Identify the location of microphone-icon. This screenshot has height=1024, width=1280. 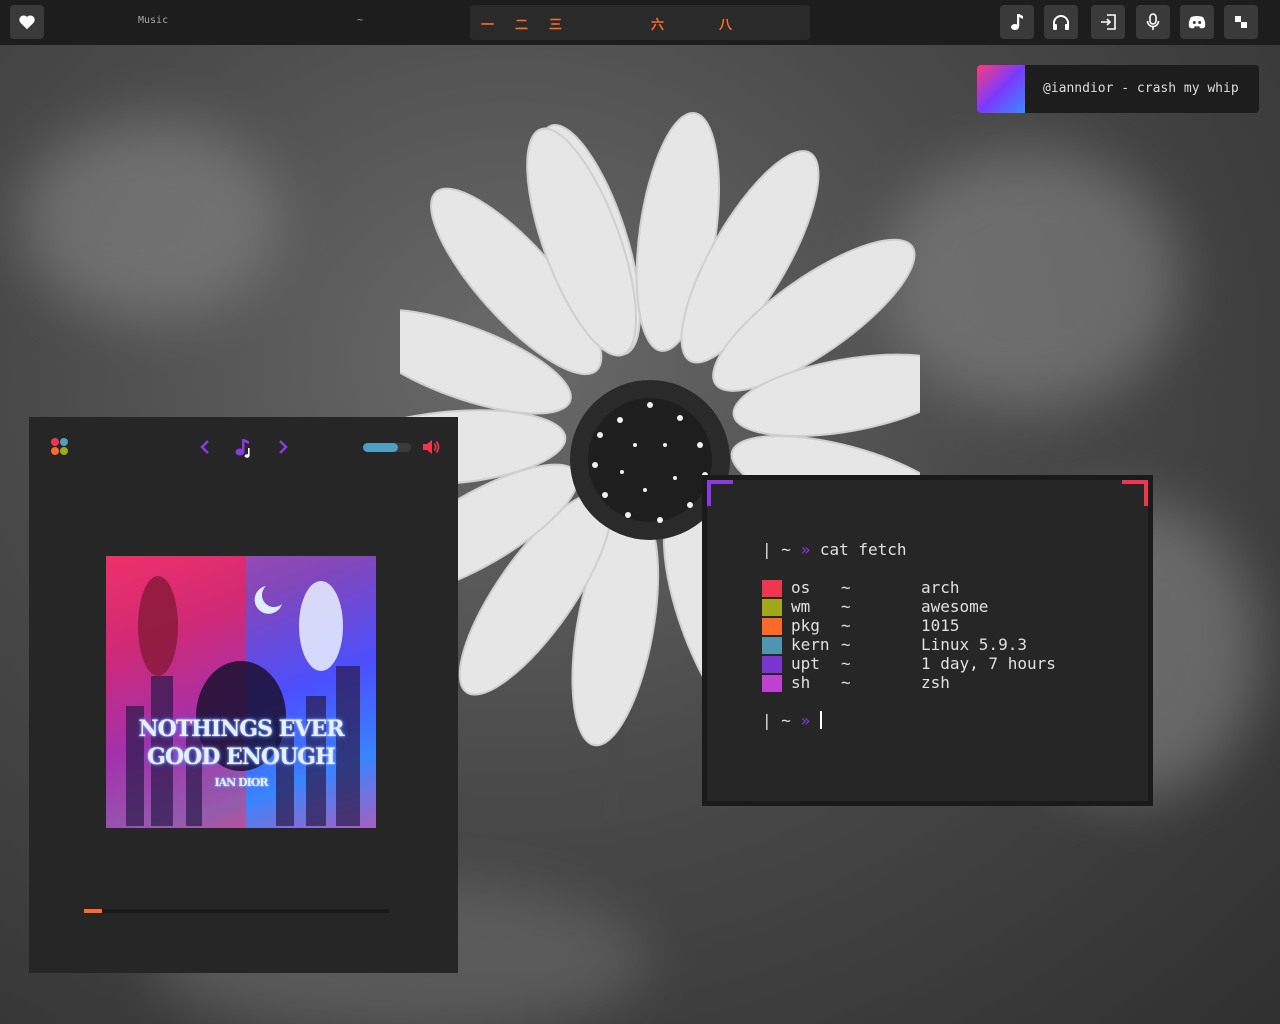
(1153, 21).